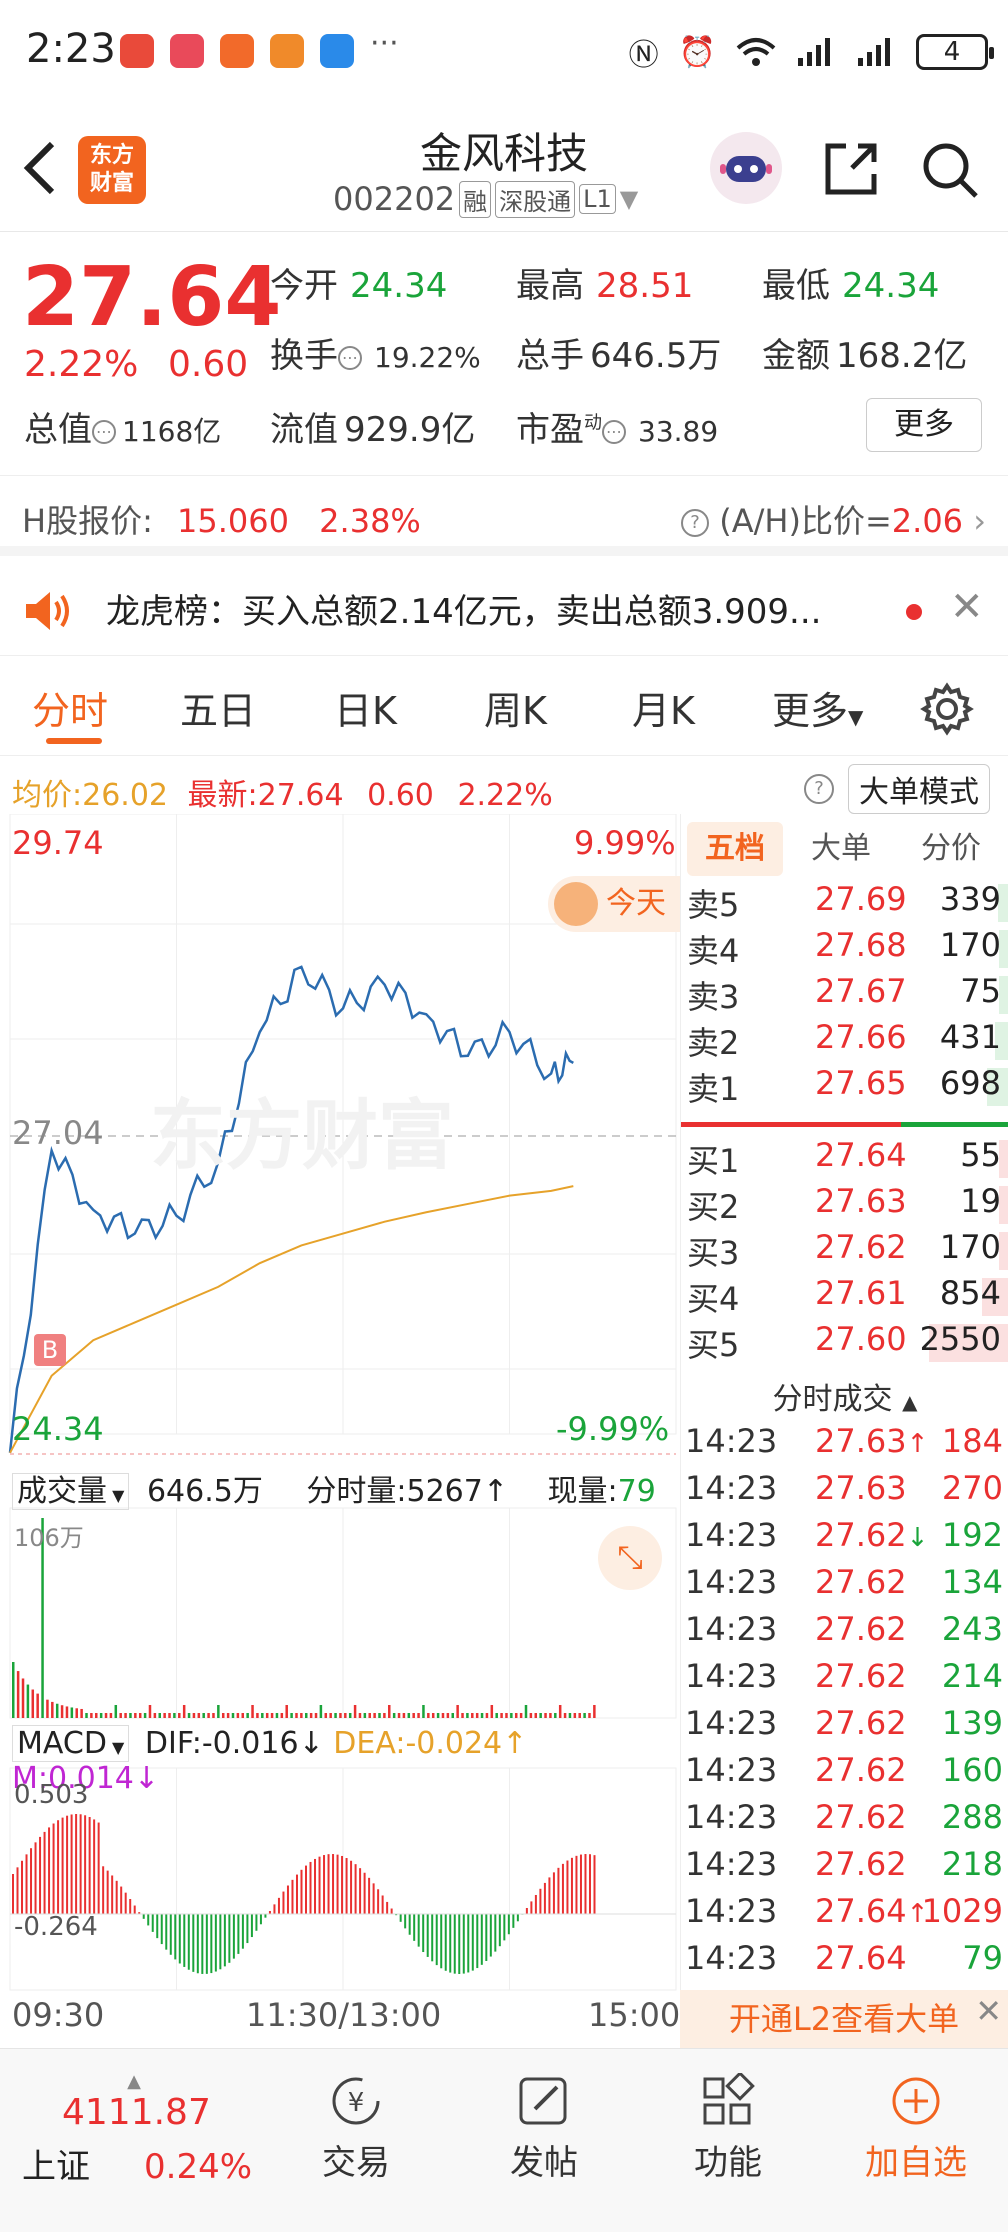 The height and width of the screenshot is (2232, 1008). I want to click on add-watchlist-button: 加自选, so click(916, 2128).